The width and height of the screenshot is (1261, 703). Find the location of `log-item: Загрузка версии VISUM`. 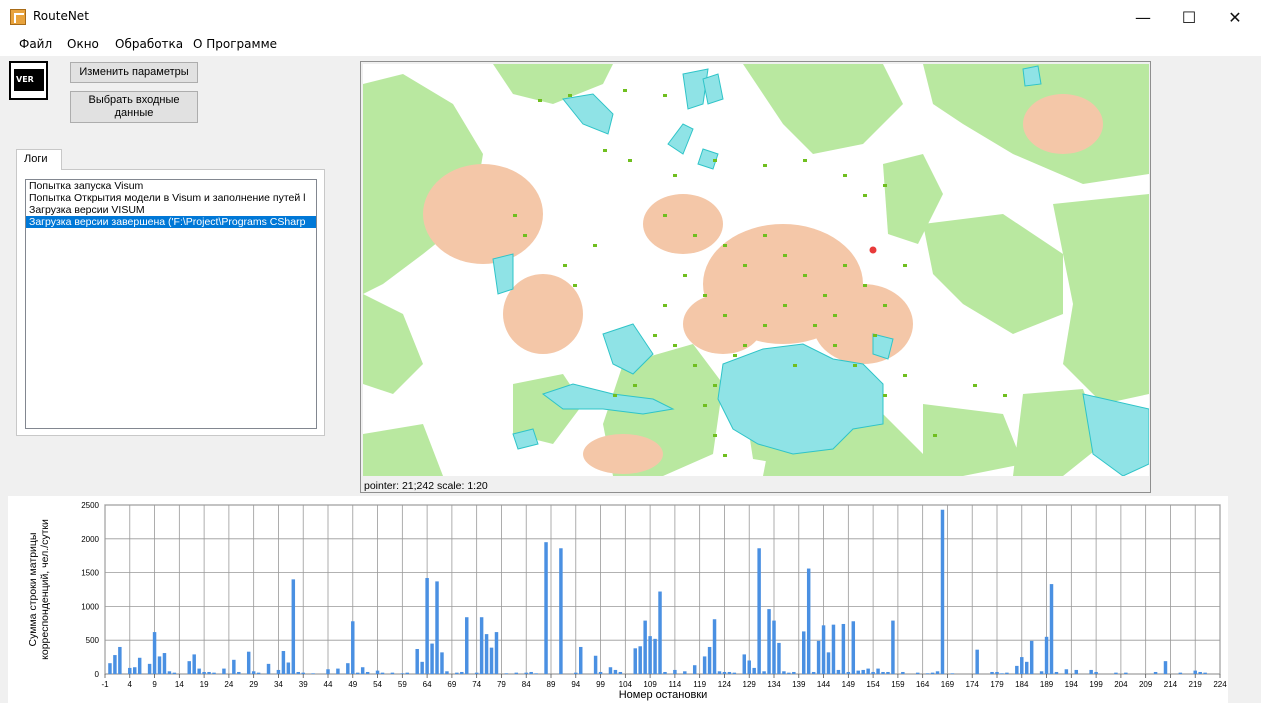

log-item: Загрузка версии VISUM is located at coordinates (171, 210).